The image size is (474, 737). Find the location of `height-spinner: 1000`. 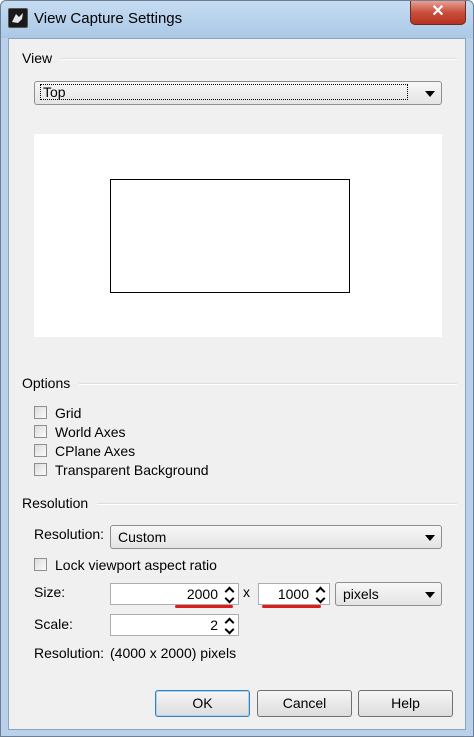

height-spinner: 1000 is located at coordinates (294, 594).